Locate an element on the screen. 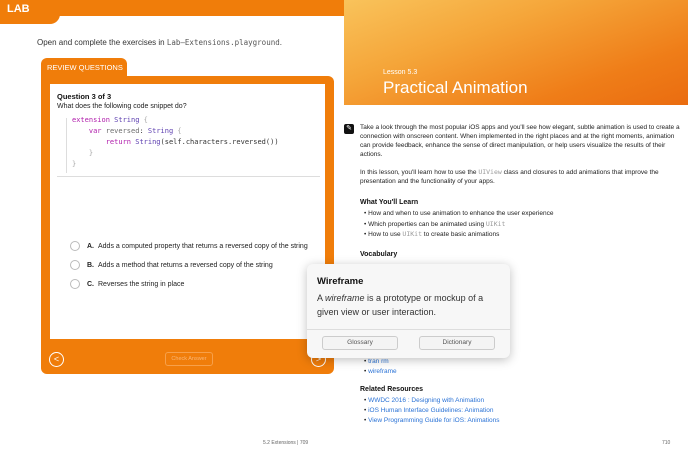 This screenshot has height=452, width=688. learn-item-text: Which properties can be animated using is located at coordinates (427, 224).